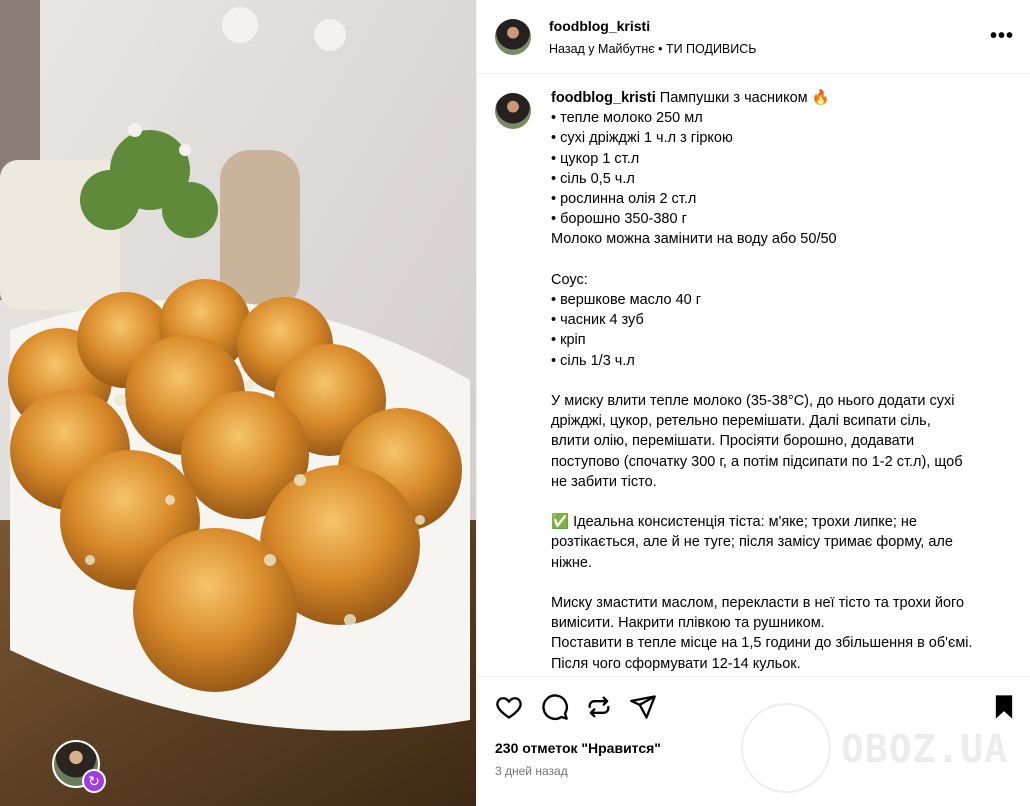 This screenshot has width=1030, height=806. What do you see at coordinates (513, 111) in the screenshot?
I see `caption-avatar` at bounding box center [513, 111].